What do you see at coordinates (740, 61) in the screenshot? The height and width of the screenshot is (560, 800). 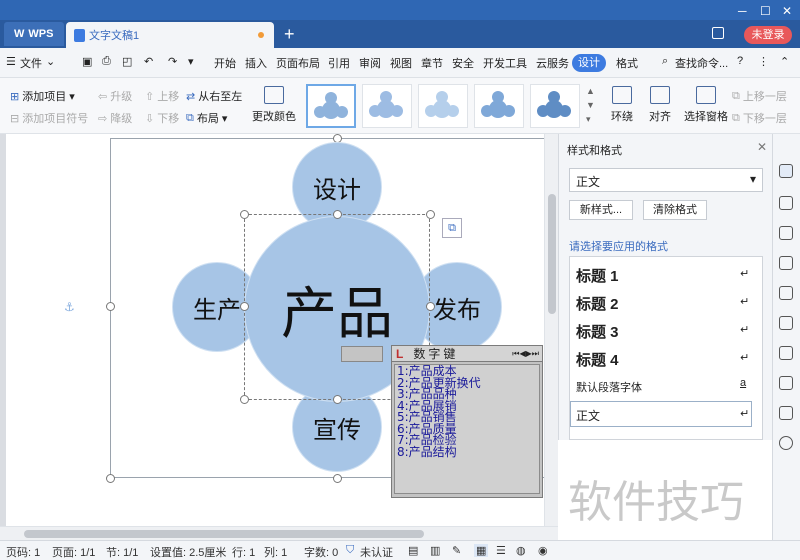 I see `help-icon: ?` at bounding box center [740, 61].